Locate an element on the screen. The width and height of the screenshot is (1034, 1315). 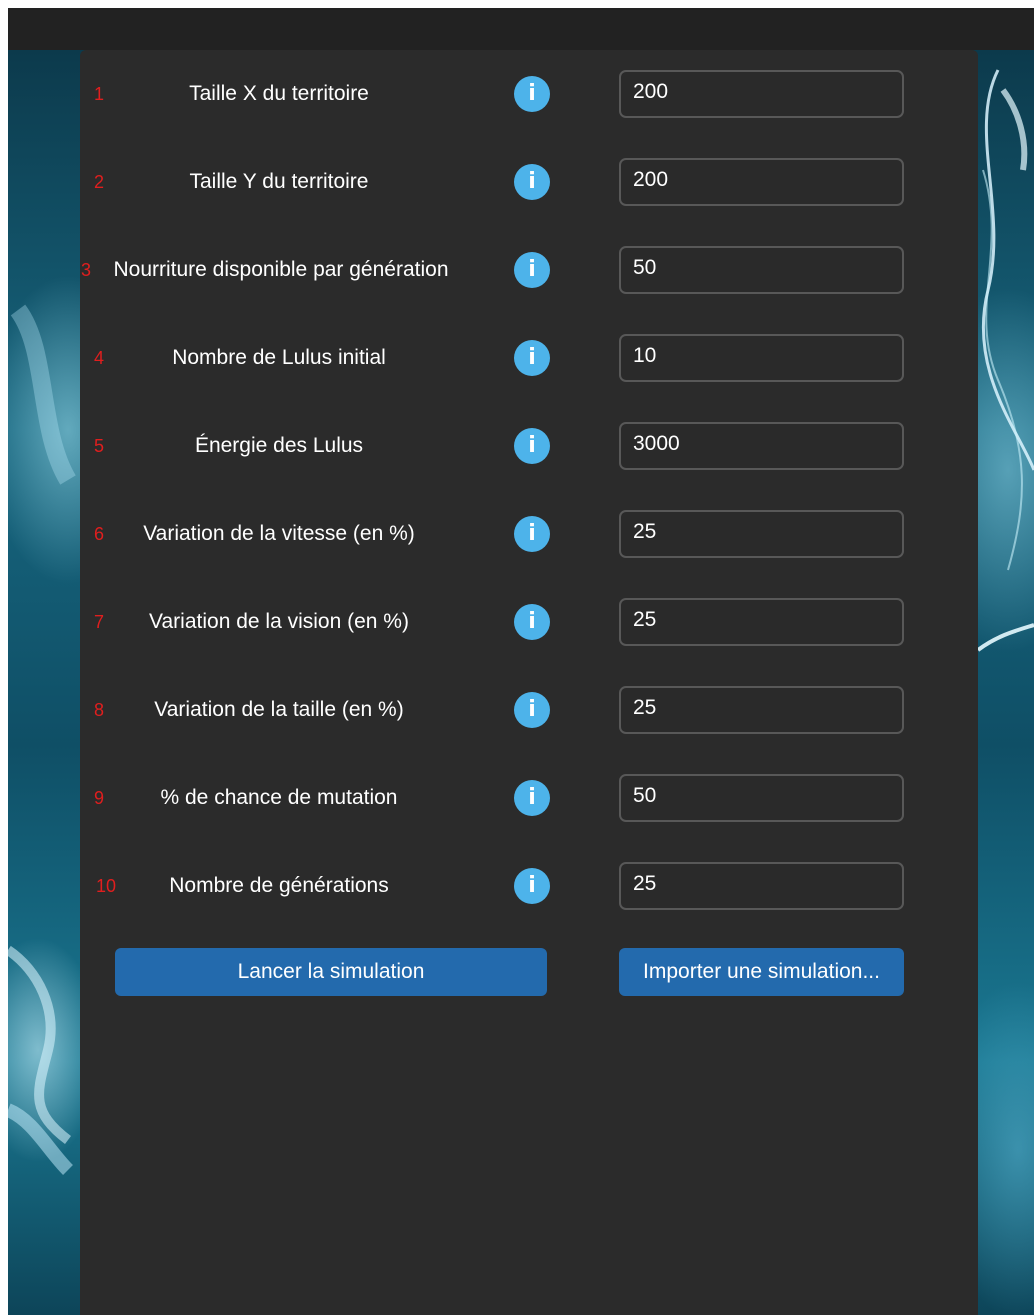
field-row-size-variation: 8 Variation de la taille (en %) i is located at coordinates (529, 710).